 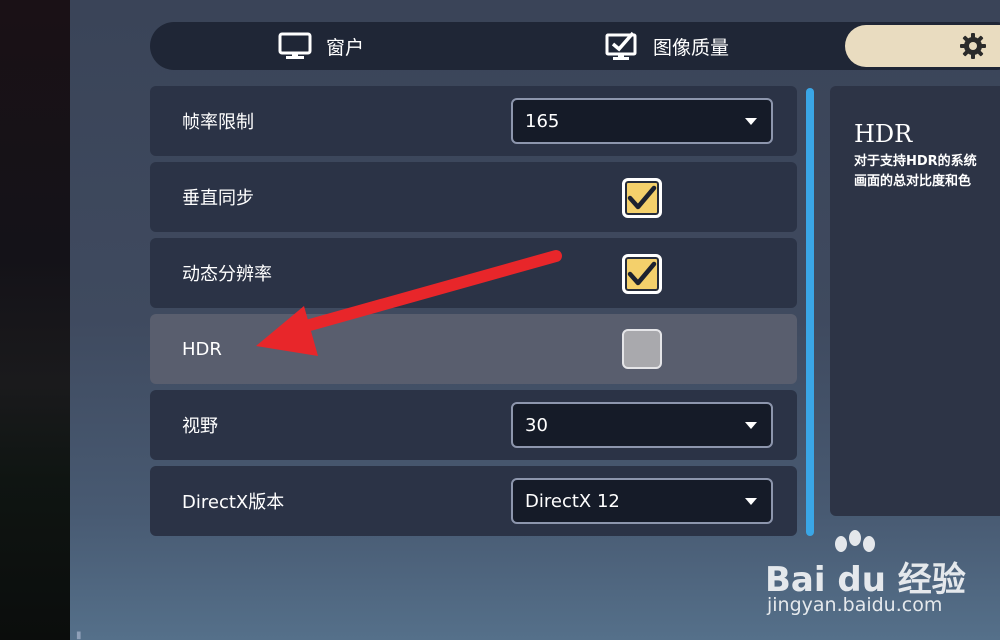 I want to click on tab-image-quality: 图像质量, so click(x=667, y=46).